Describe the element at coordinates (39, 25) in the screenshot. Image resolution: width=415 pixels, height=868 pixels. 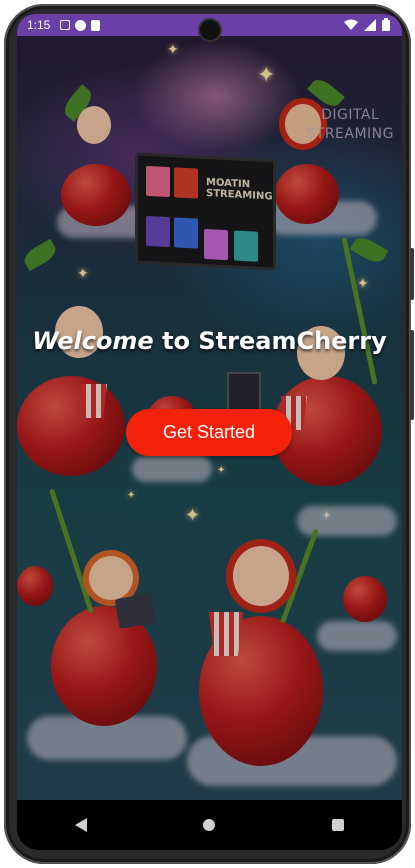
I see `status-time: 1:15` at that location.